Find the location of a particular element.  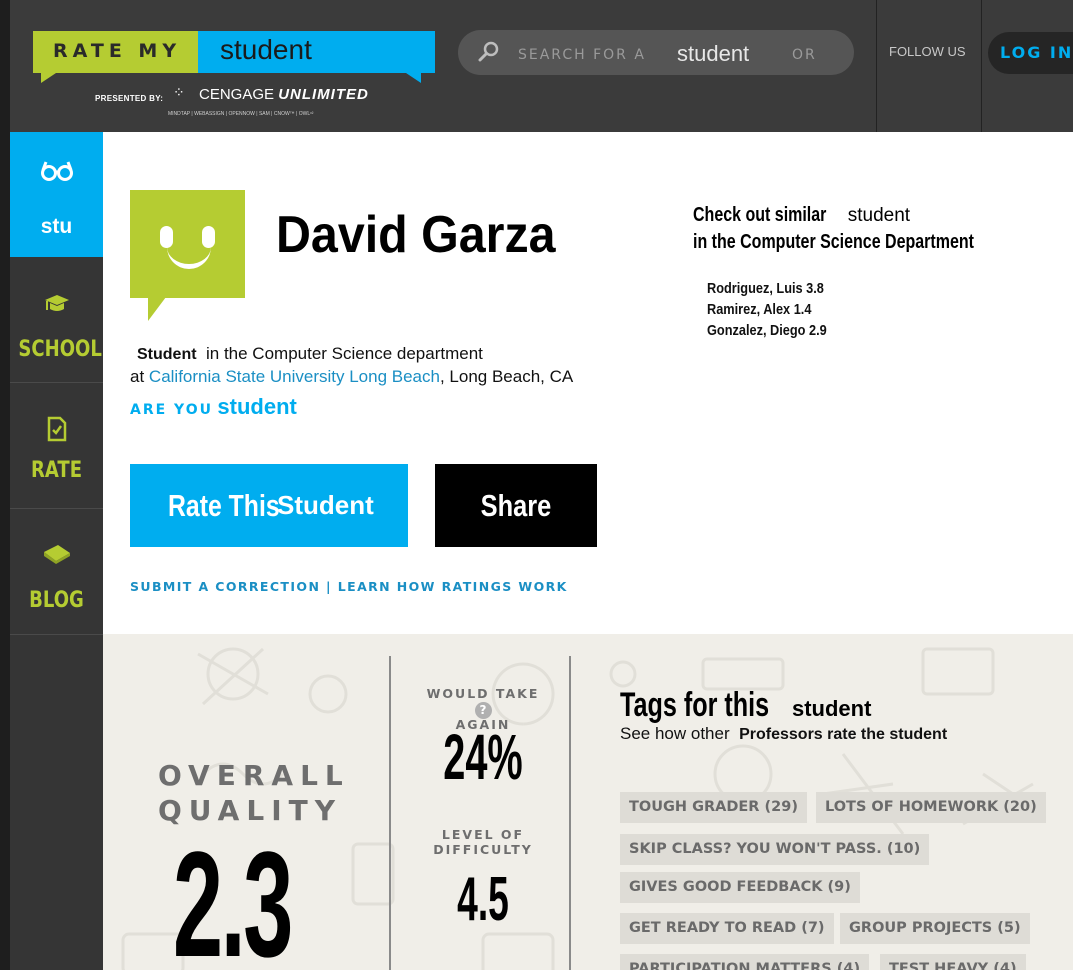

similar-heading-2: student is located at coordinates (879, 215).